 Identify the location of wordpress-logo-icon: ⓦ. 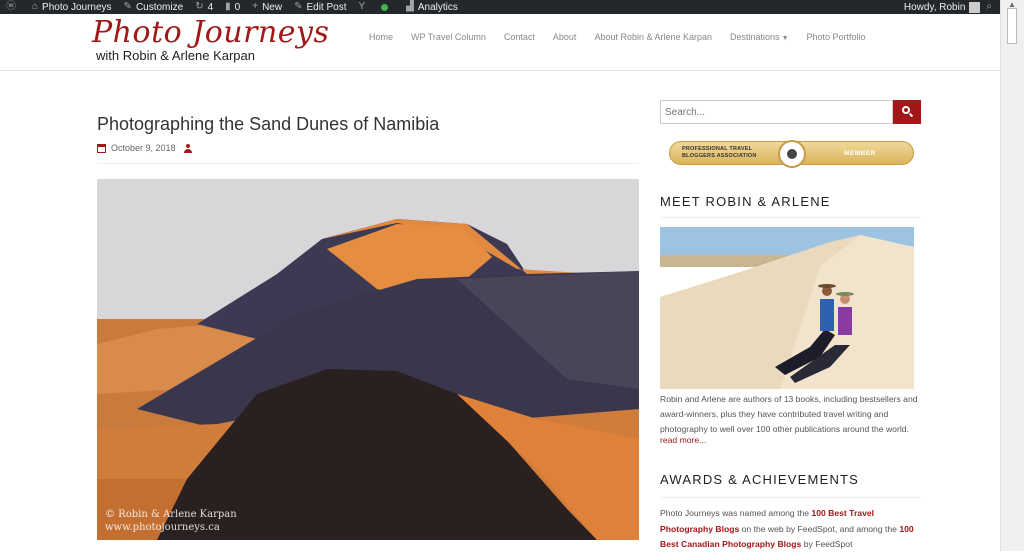
(13, 7).